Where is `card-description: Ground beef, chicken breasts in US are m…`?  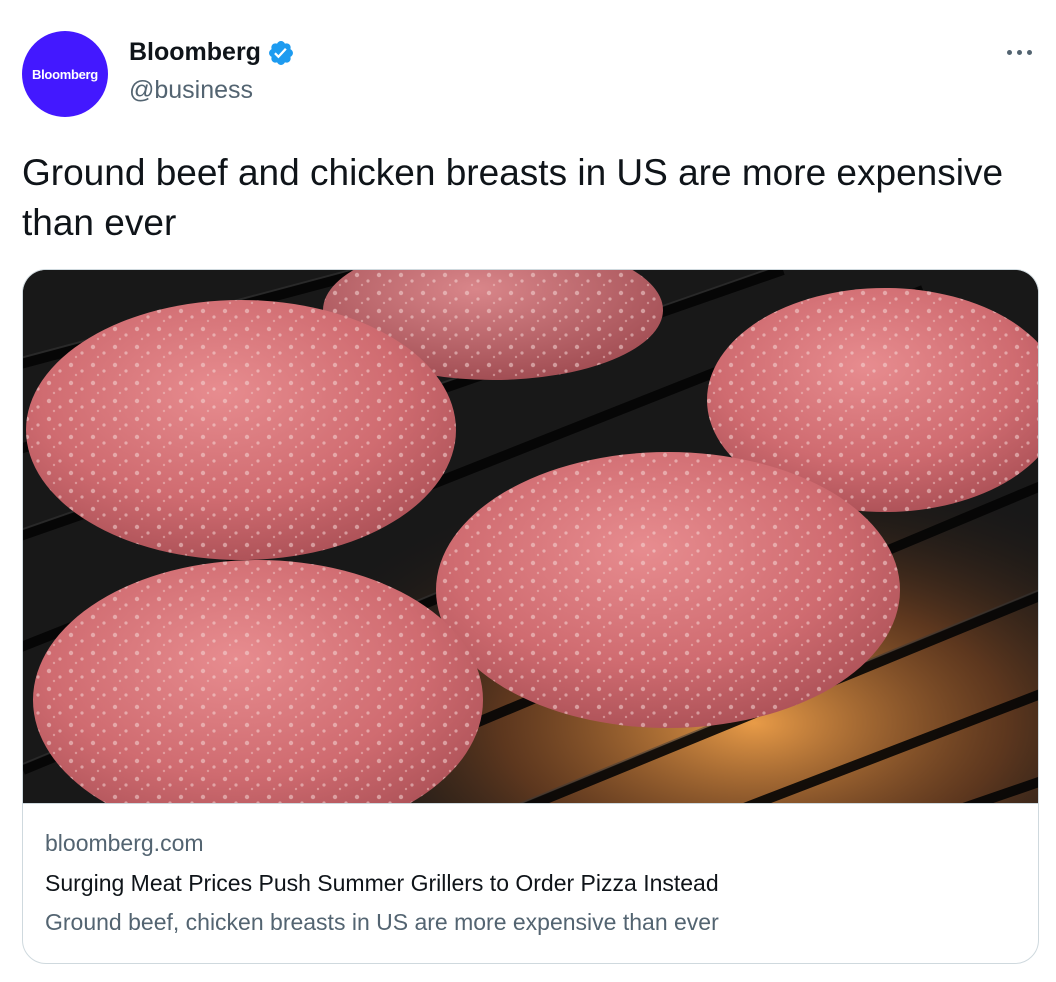 card-description: Ground beef, chicken breasts in US are m… is located at coordinates (382, 922).